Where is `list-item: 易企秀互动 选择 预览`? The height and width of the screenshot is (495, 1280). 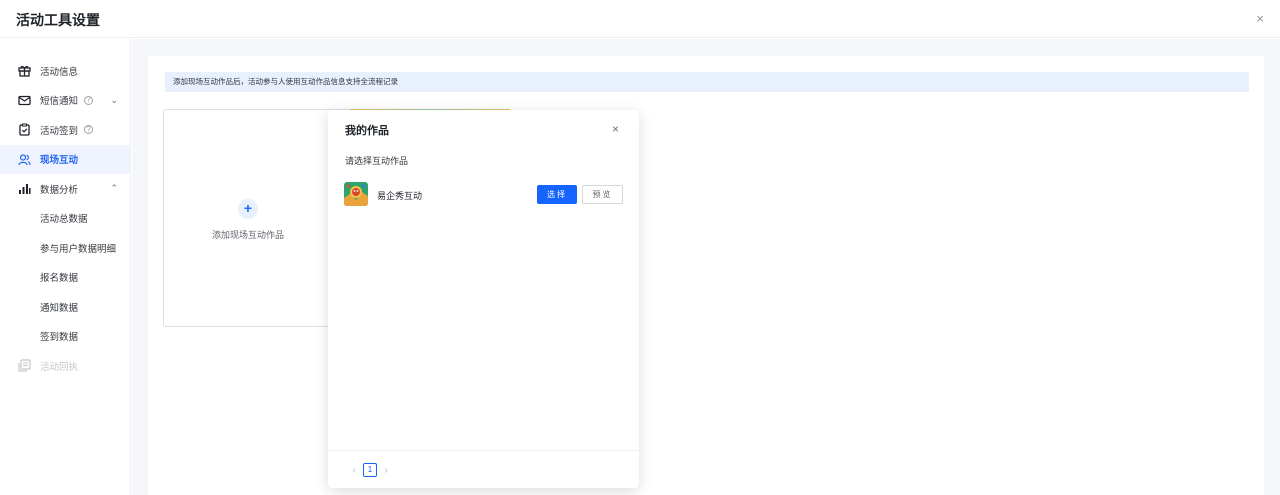 list-item: 易企秀互动 选择 预览 is located at coordinates (484, 195).